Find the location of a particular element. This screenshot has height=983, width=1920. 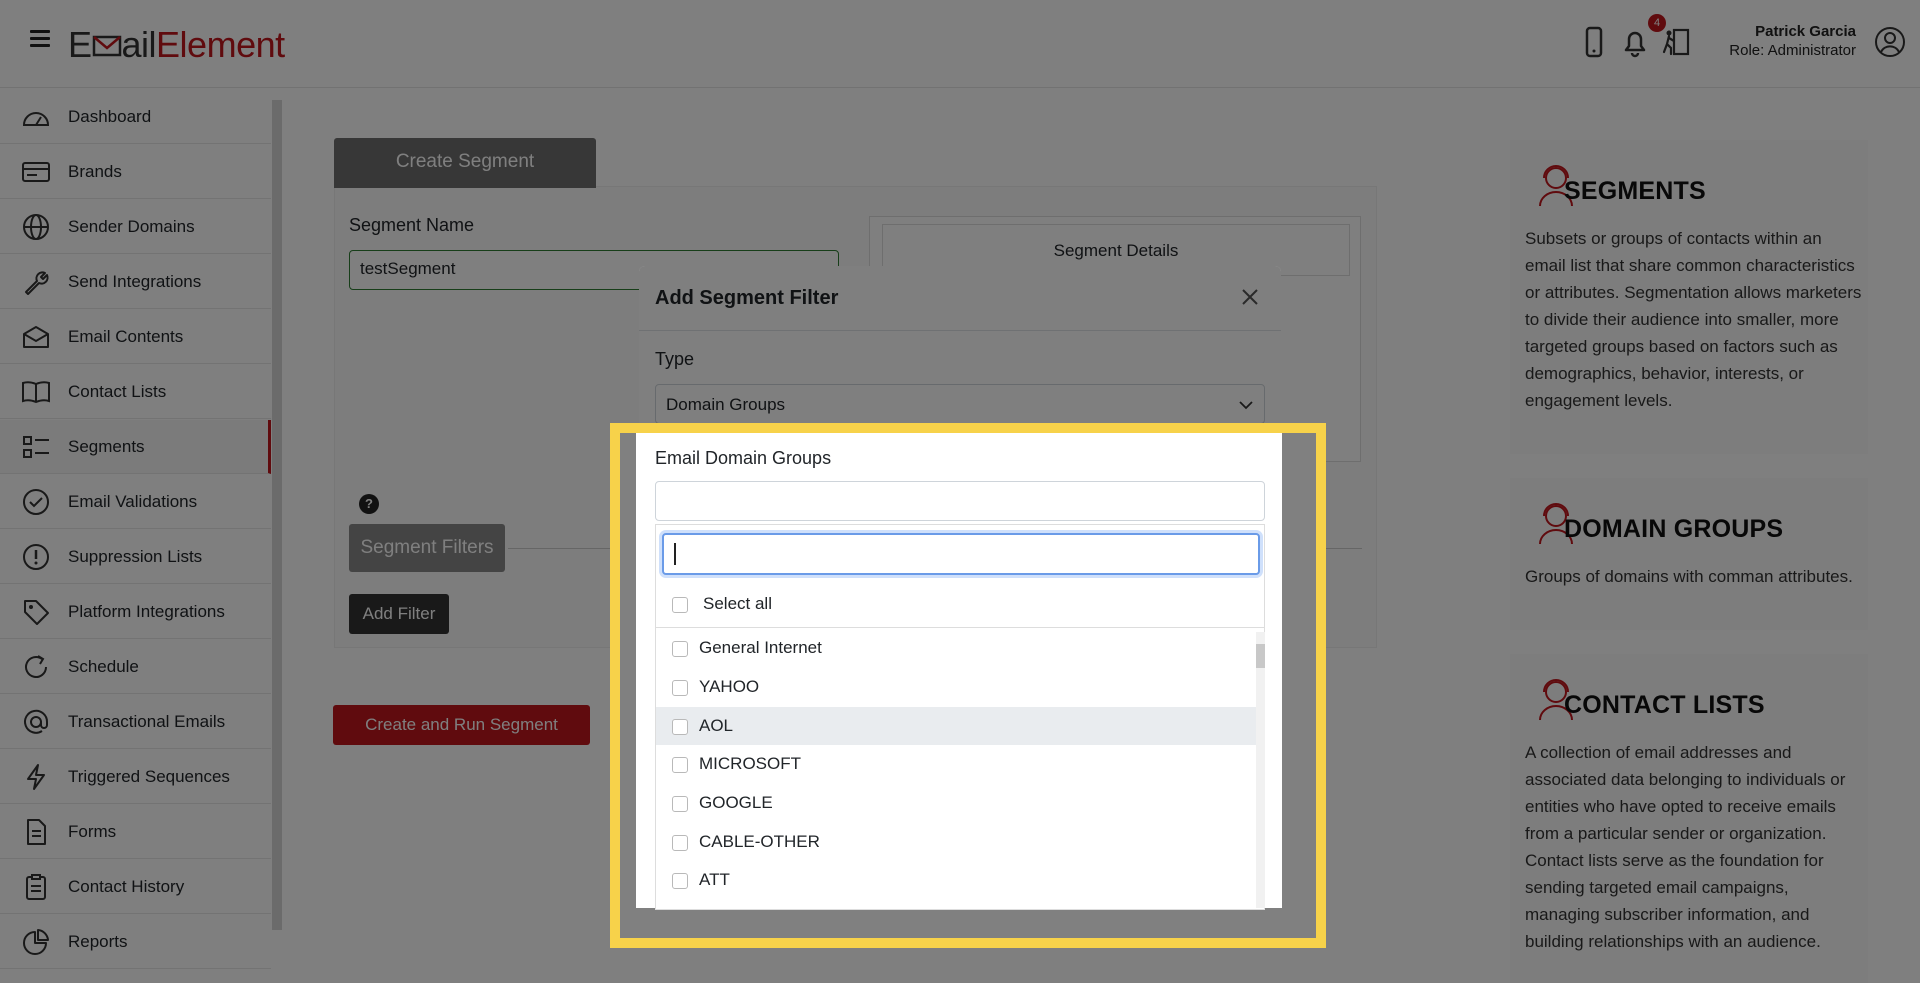

option-label: General Internet is located at coordinates (760, 647).